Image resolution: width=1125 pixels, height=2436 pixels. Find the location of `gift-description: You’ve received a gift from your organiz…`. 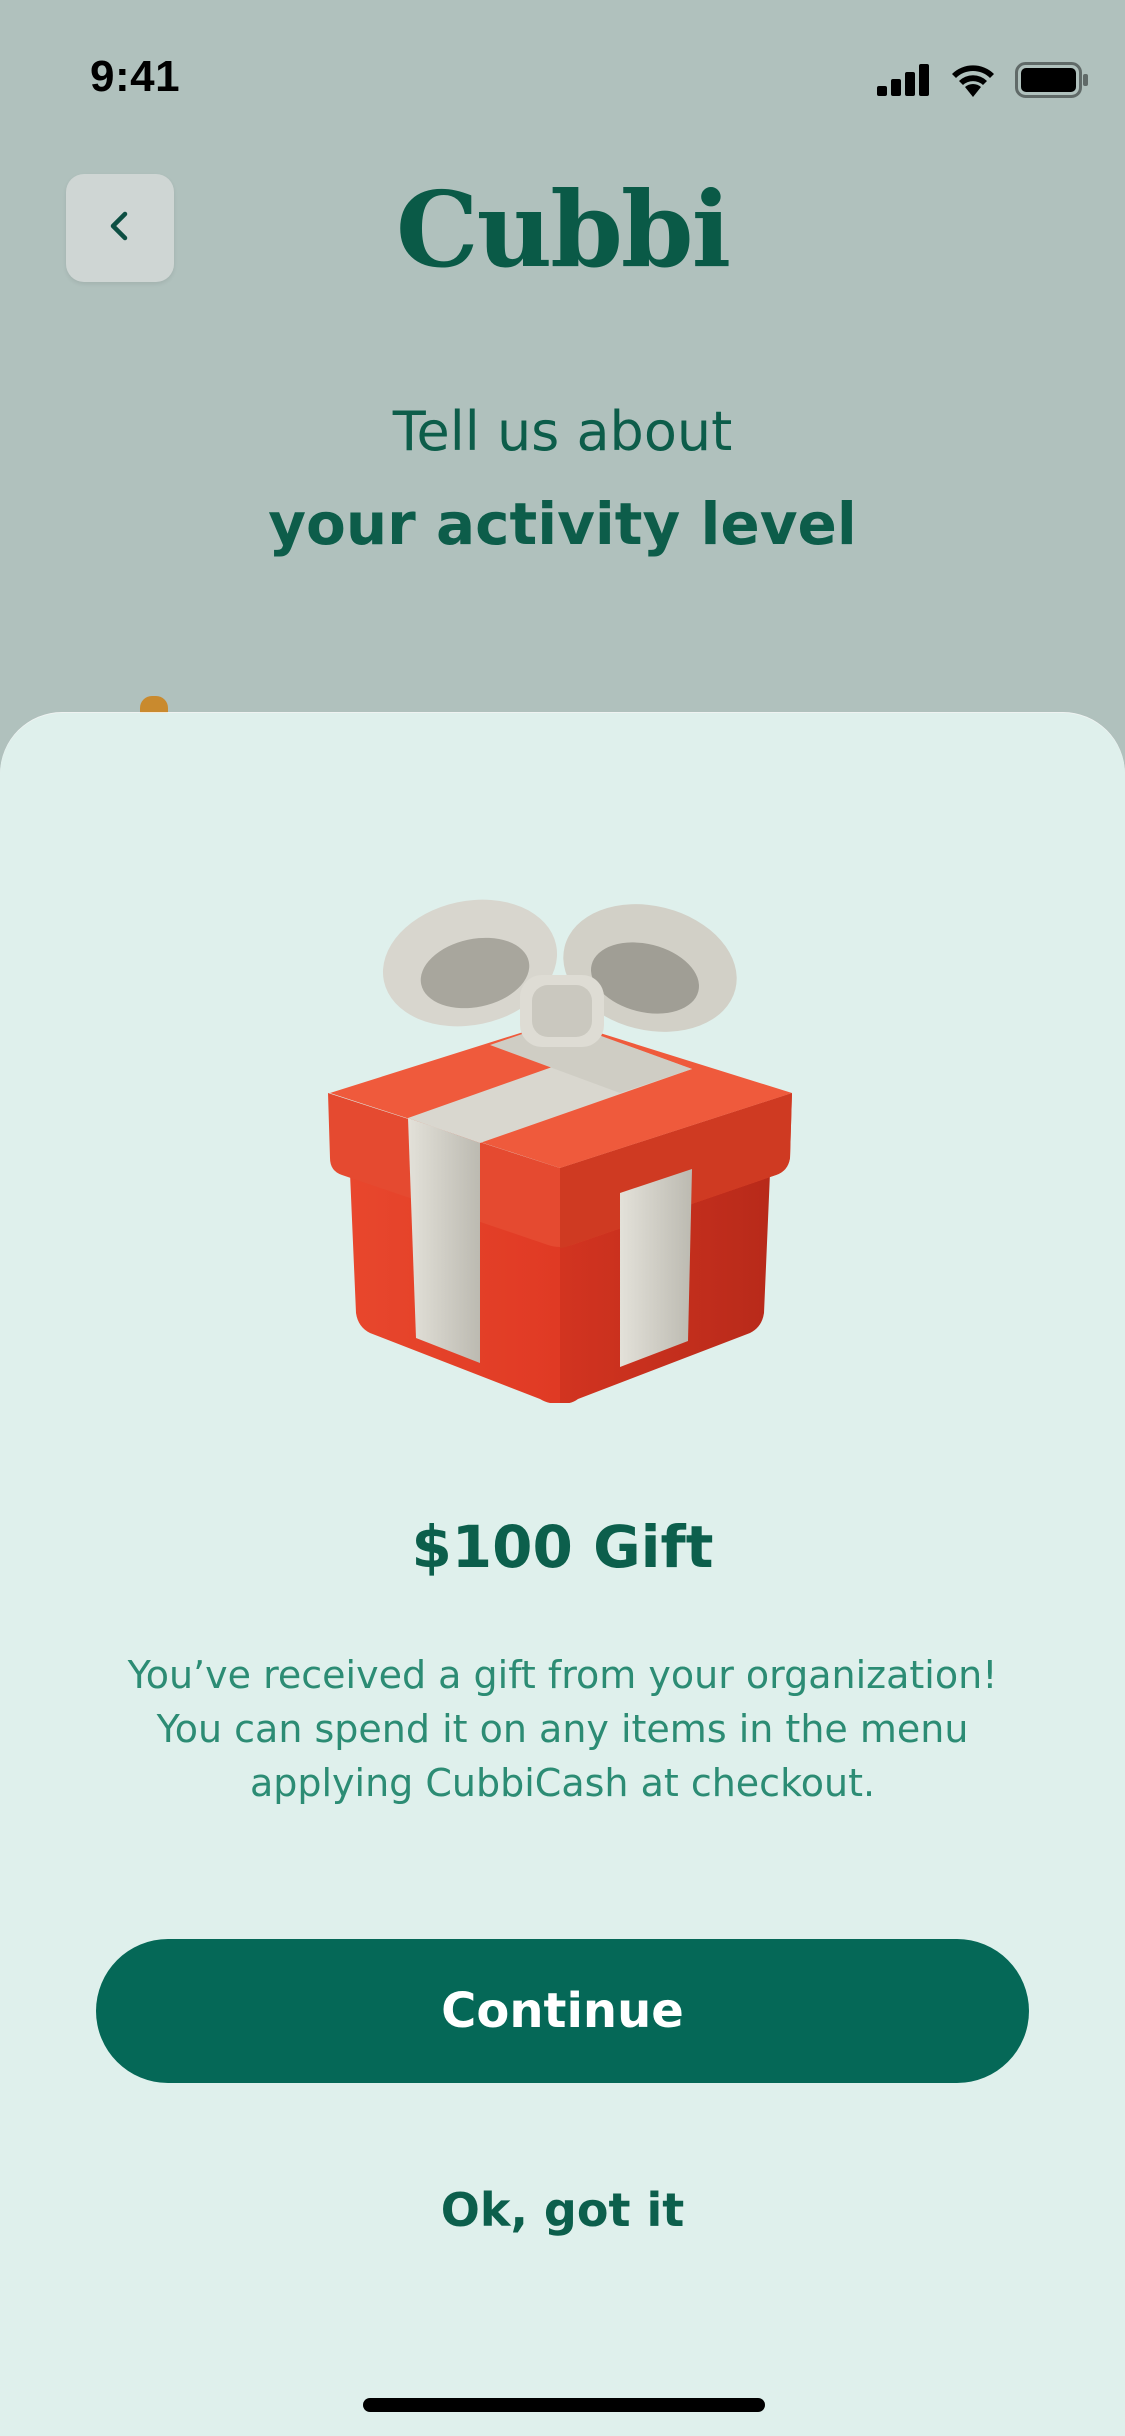

gift-description: You’ve received a gift from your organiz… is located at coordinates (562, 1729).